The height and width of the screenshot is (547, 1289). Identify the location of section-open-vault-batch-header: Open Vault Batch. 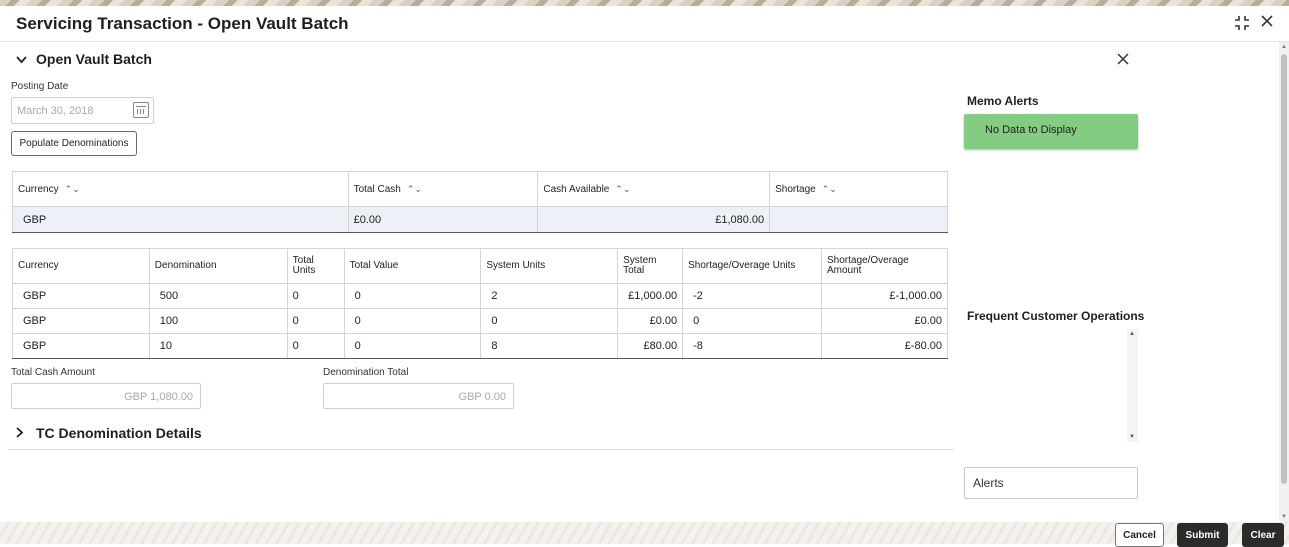
(84, 59).